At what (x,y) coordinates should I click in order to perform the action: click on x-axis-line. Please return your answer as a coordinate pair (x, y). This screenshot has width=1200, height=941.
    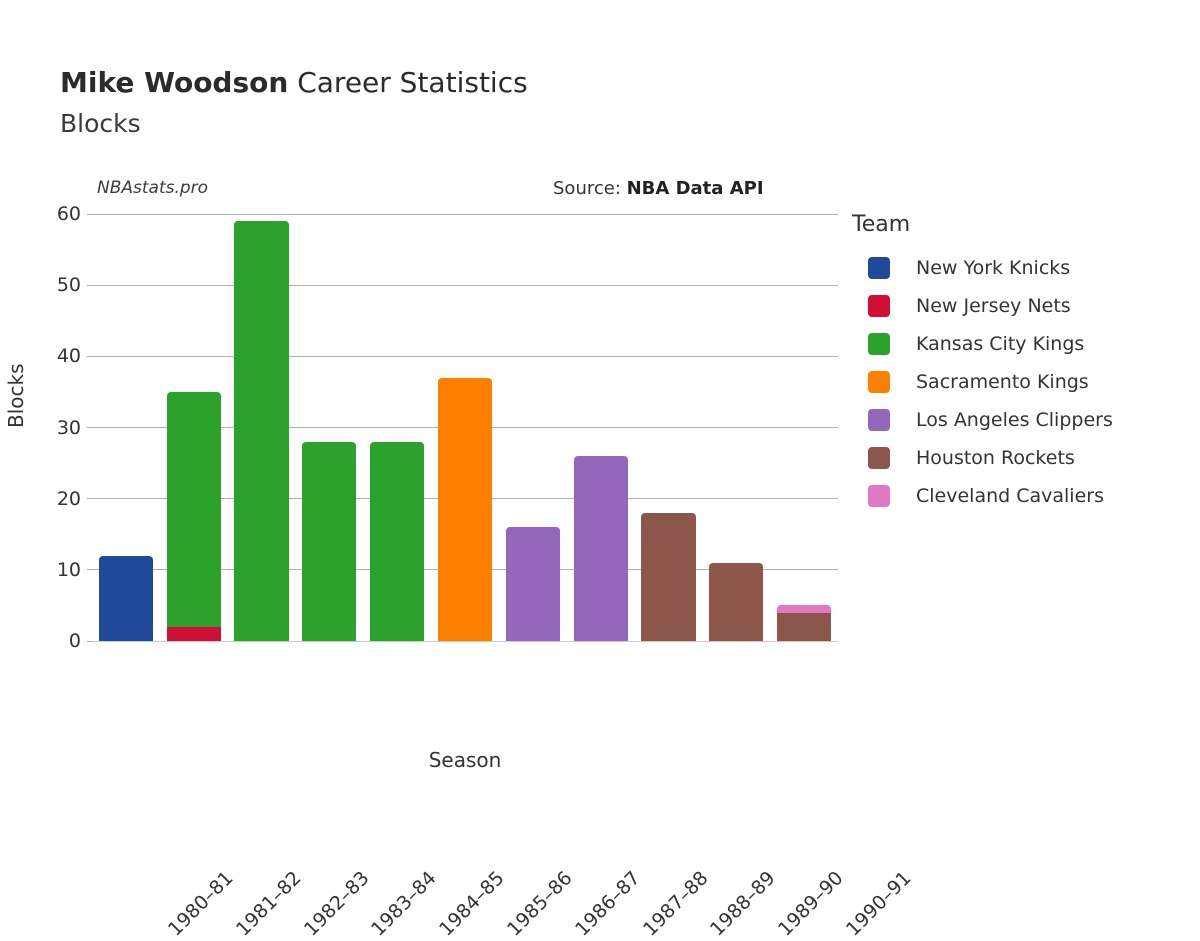
    Looking at the image, I should click on (465, 641).